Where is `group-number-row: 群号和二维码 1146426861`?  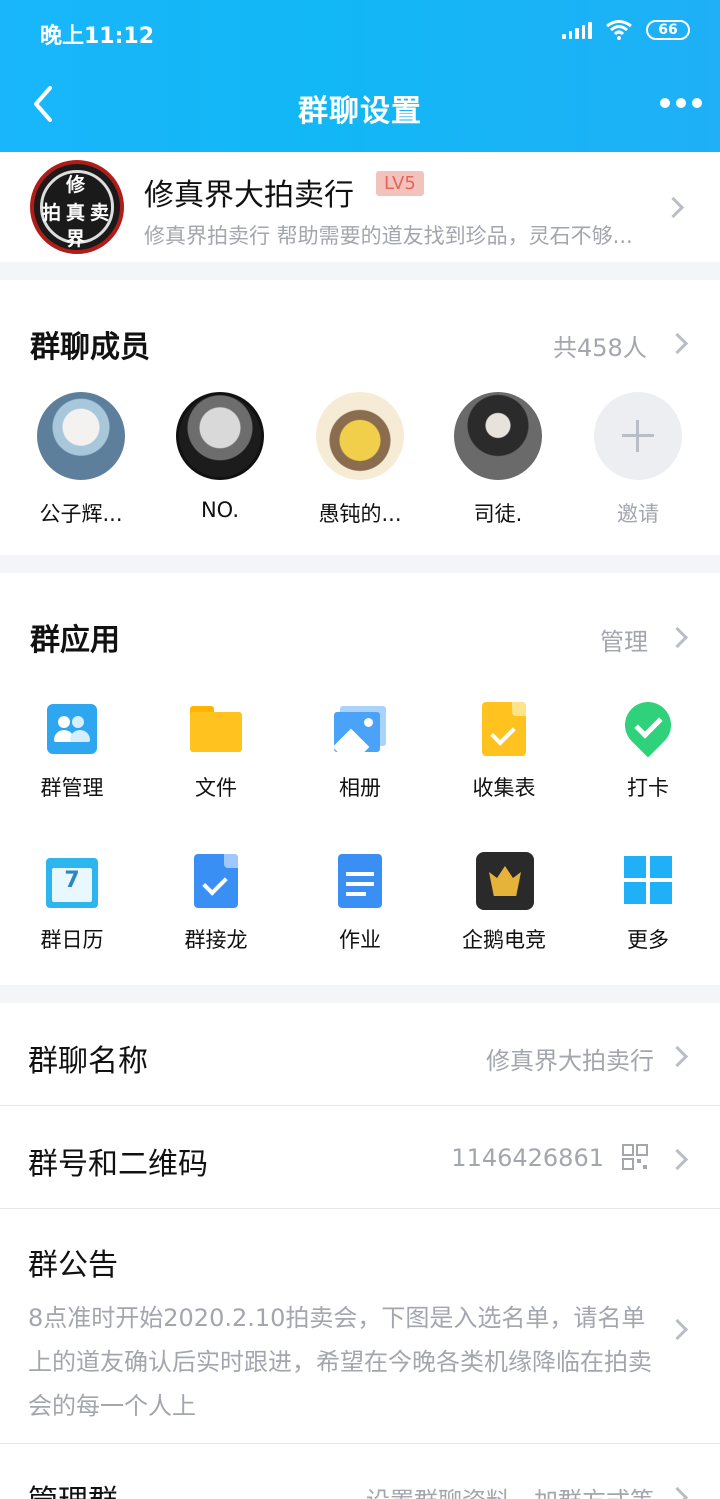
group-number-row: 群号和二维码 1146426861 is located at coordinates (360, 1157).